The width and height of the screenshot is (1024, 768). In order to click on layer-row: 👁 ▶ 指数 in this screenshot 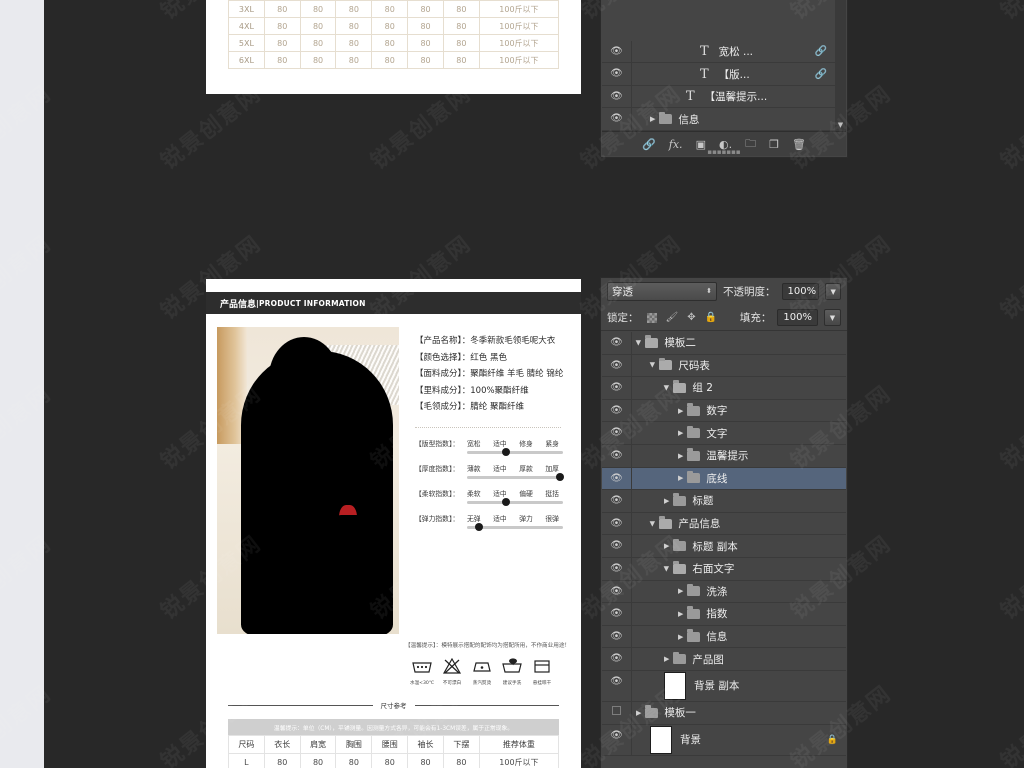, I will do `click(724, 614)`.